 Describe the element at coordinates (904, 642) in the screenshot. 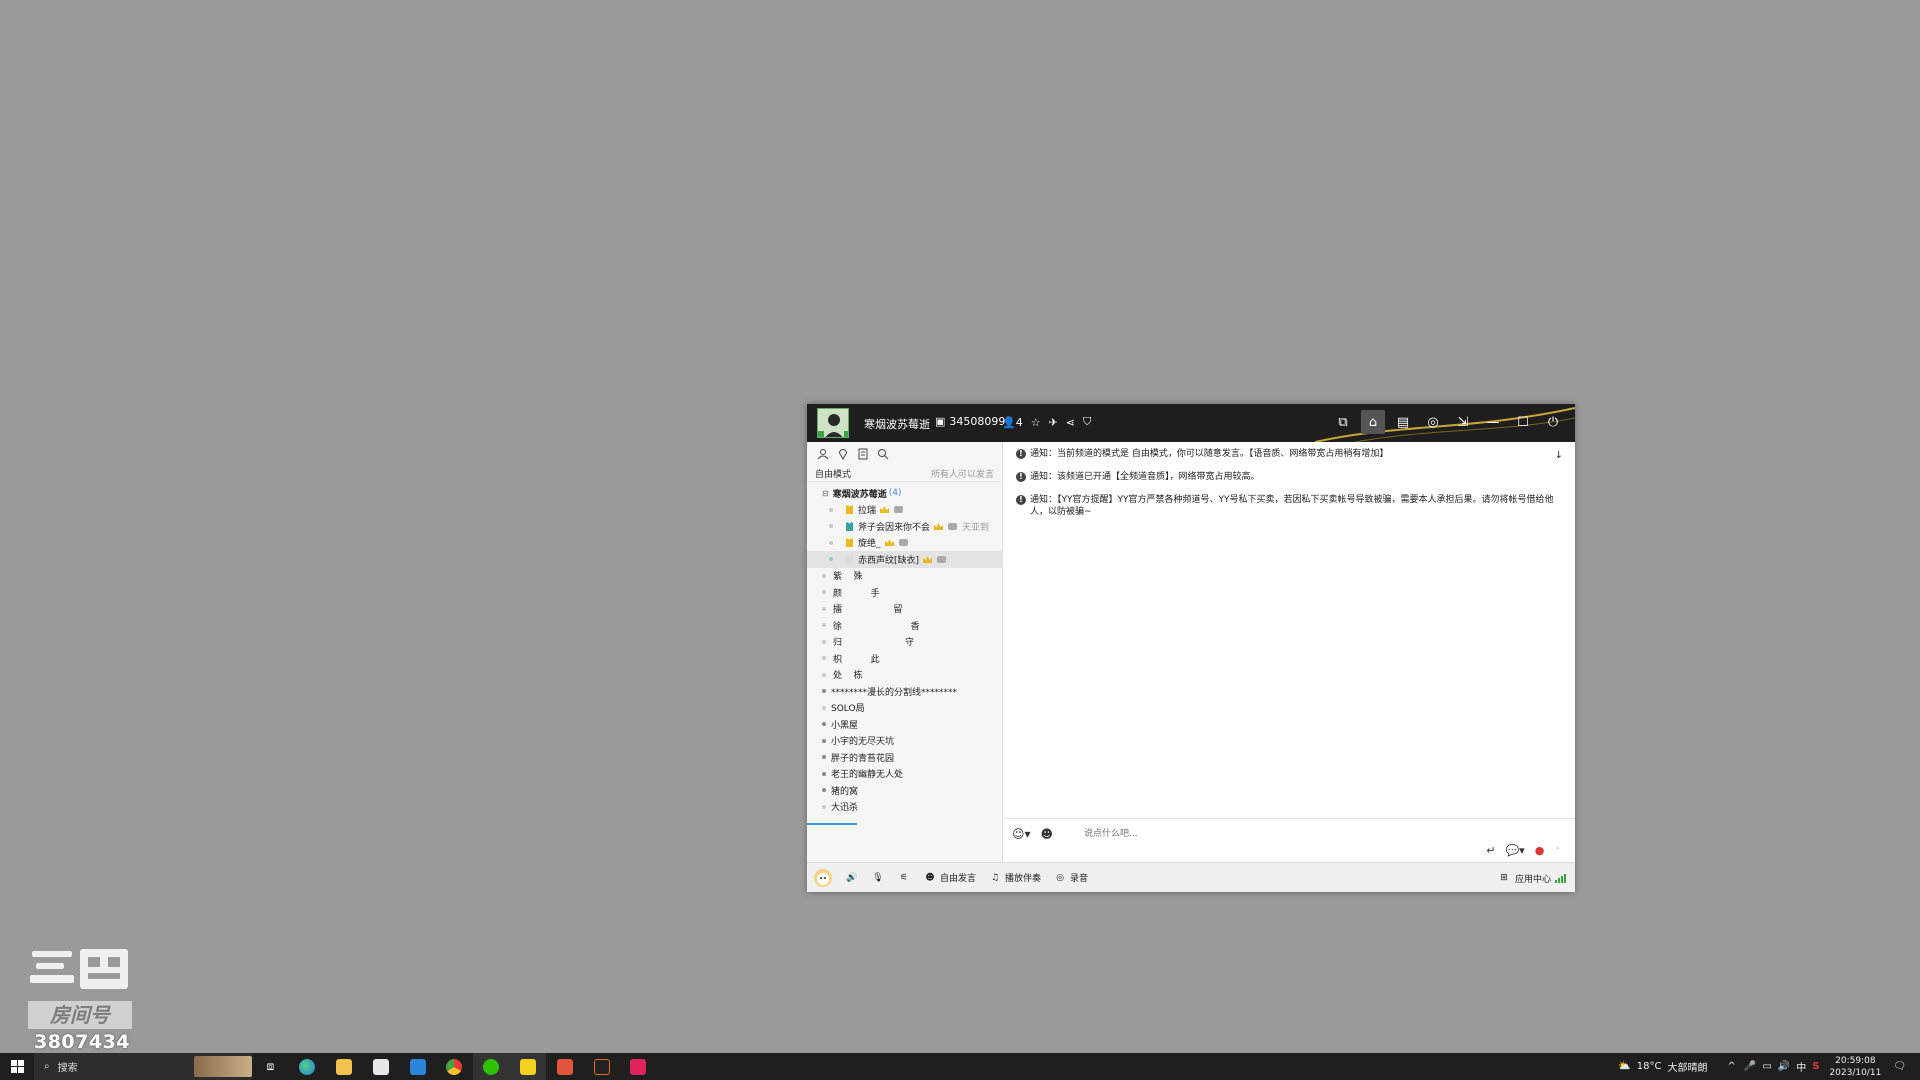

I see `sub-channel: 归 守` at that location.